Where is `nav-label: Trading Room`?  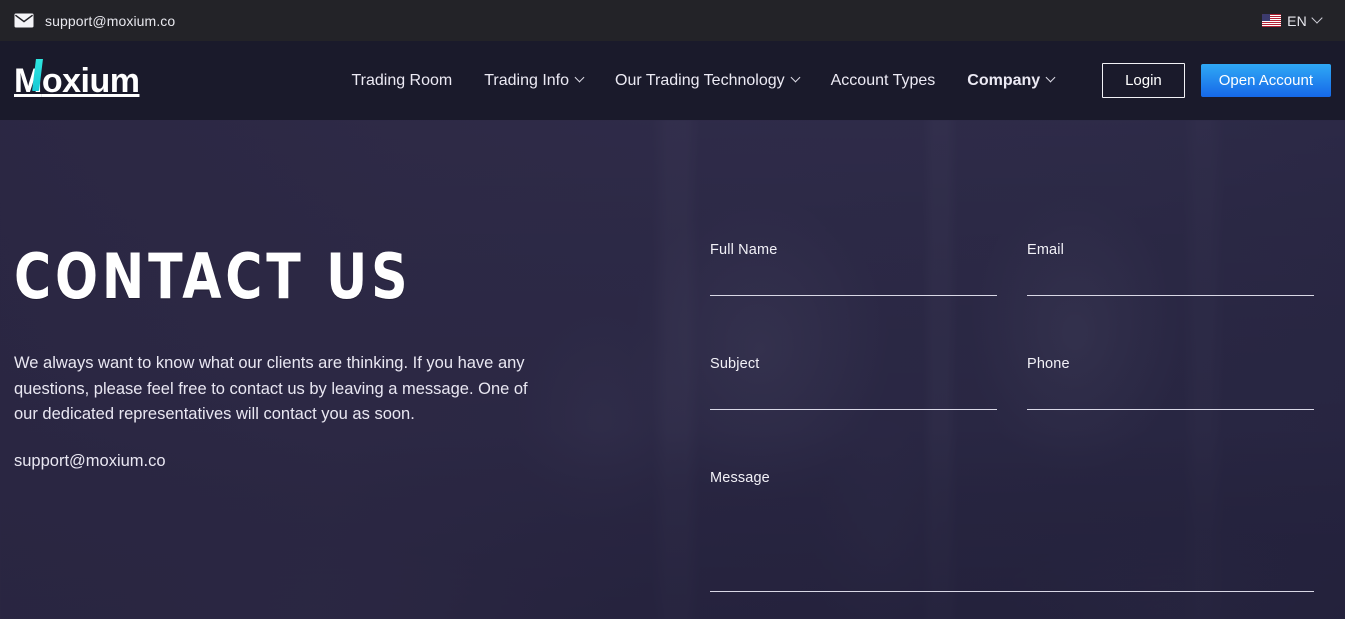 nav-label: Trading Room is located at coordinates (402, 80).